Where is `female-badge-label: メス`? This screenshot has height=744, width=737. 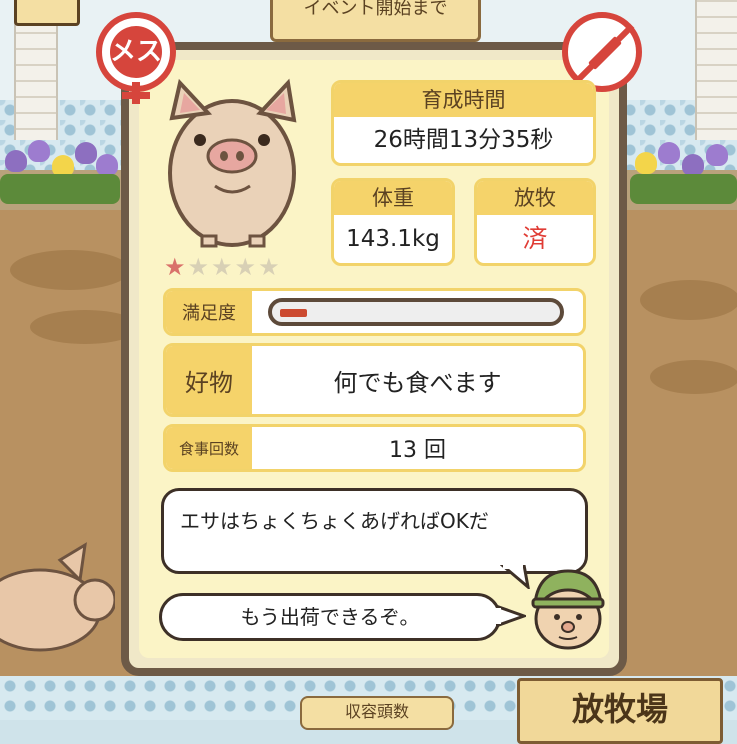 female-badge-label: メス is located at coordinates (136, 52).